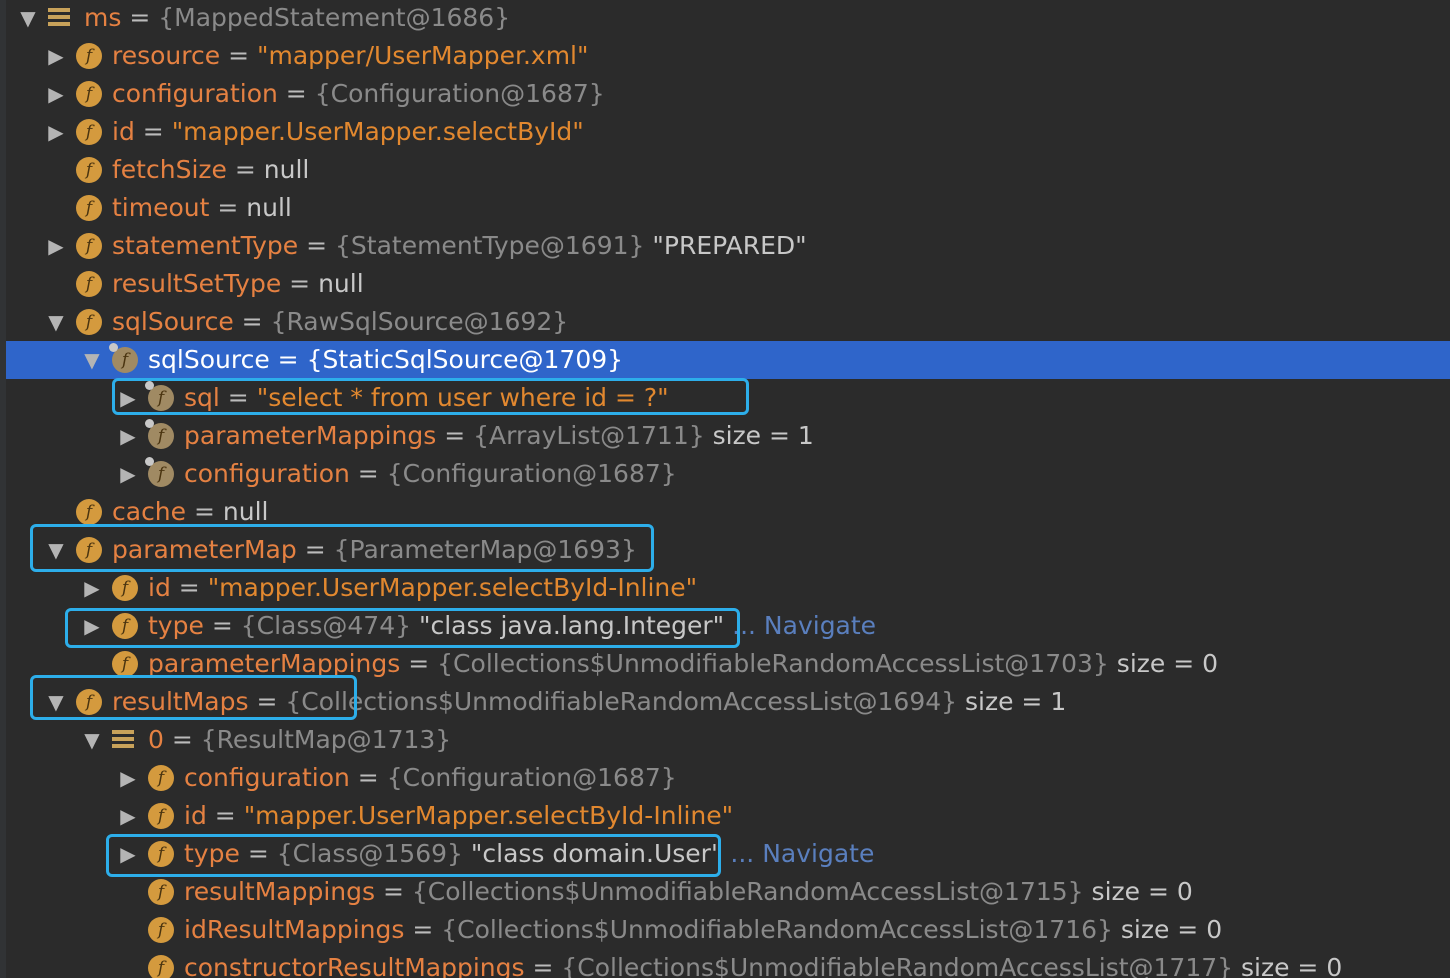 The image size is (1450, 978). Describe the element at coordinates (728, 360) in the screenshot. I see `tree-row: ▼ f sqlSource = {StaticSqlSource@1709}` at that location.